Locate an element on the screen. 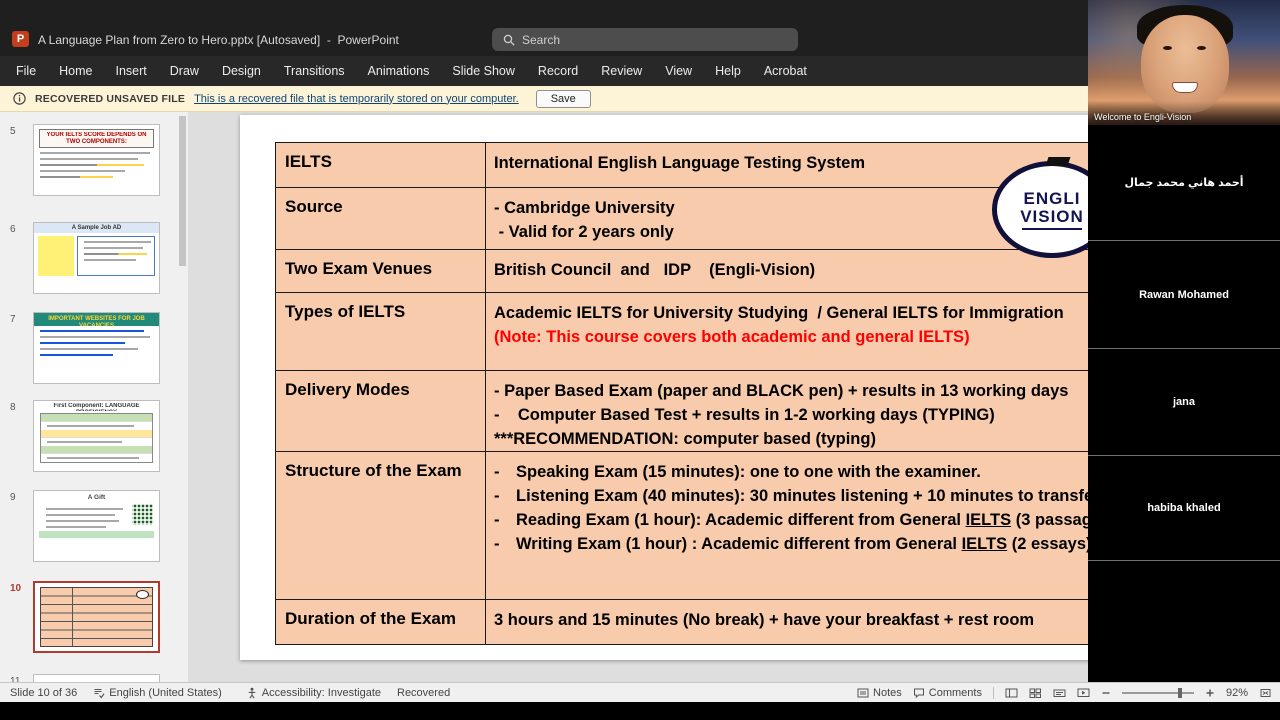 The width and height of the screenshot is (1280, 720). menu-item-file: File is located at coordinates (26, 71).